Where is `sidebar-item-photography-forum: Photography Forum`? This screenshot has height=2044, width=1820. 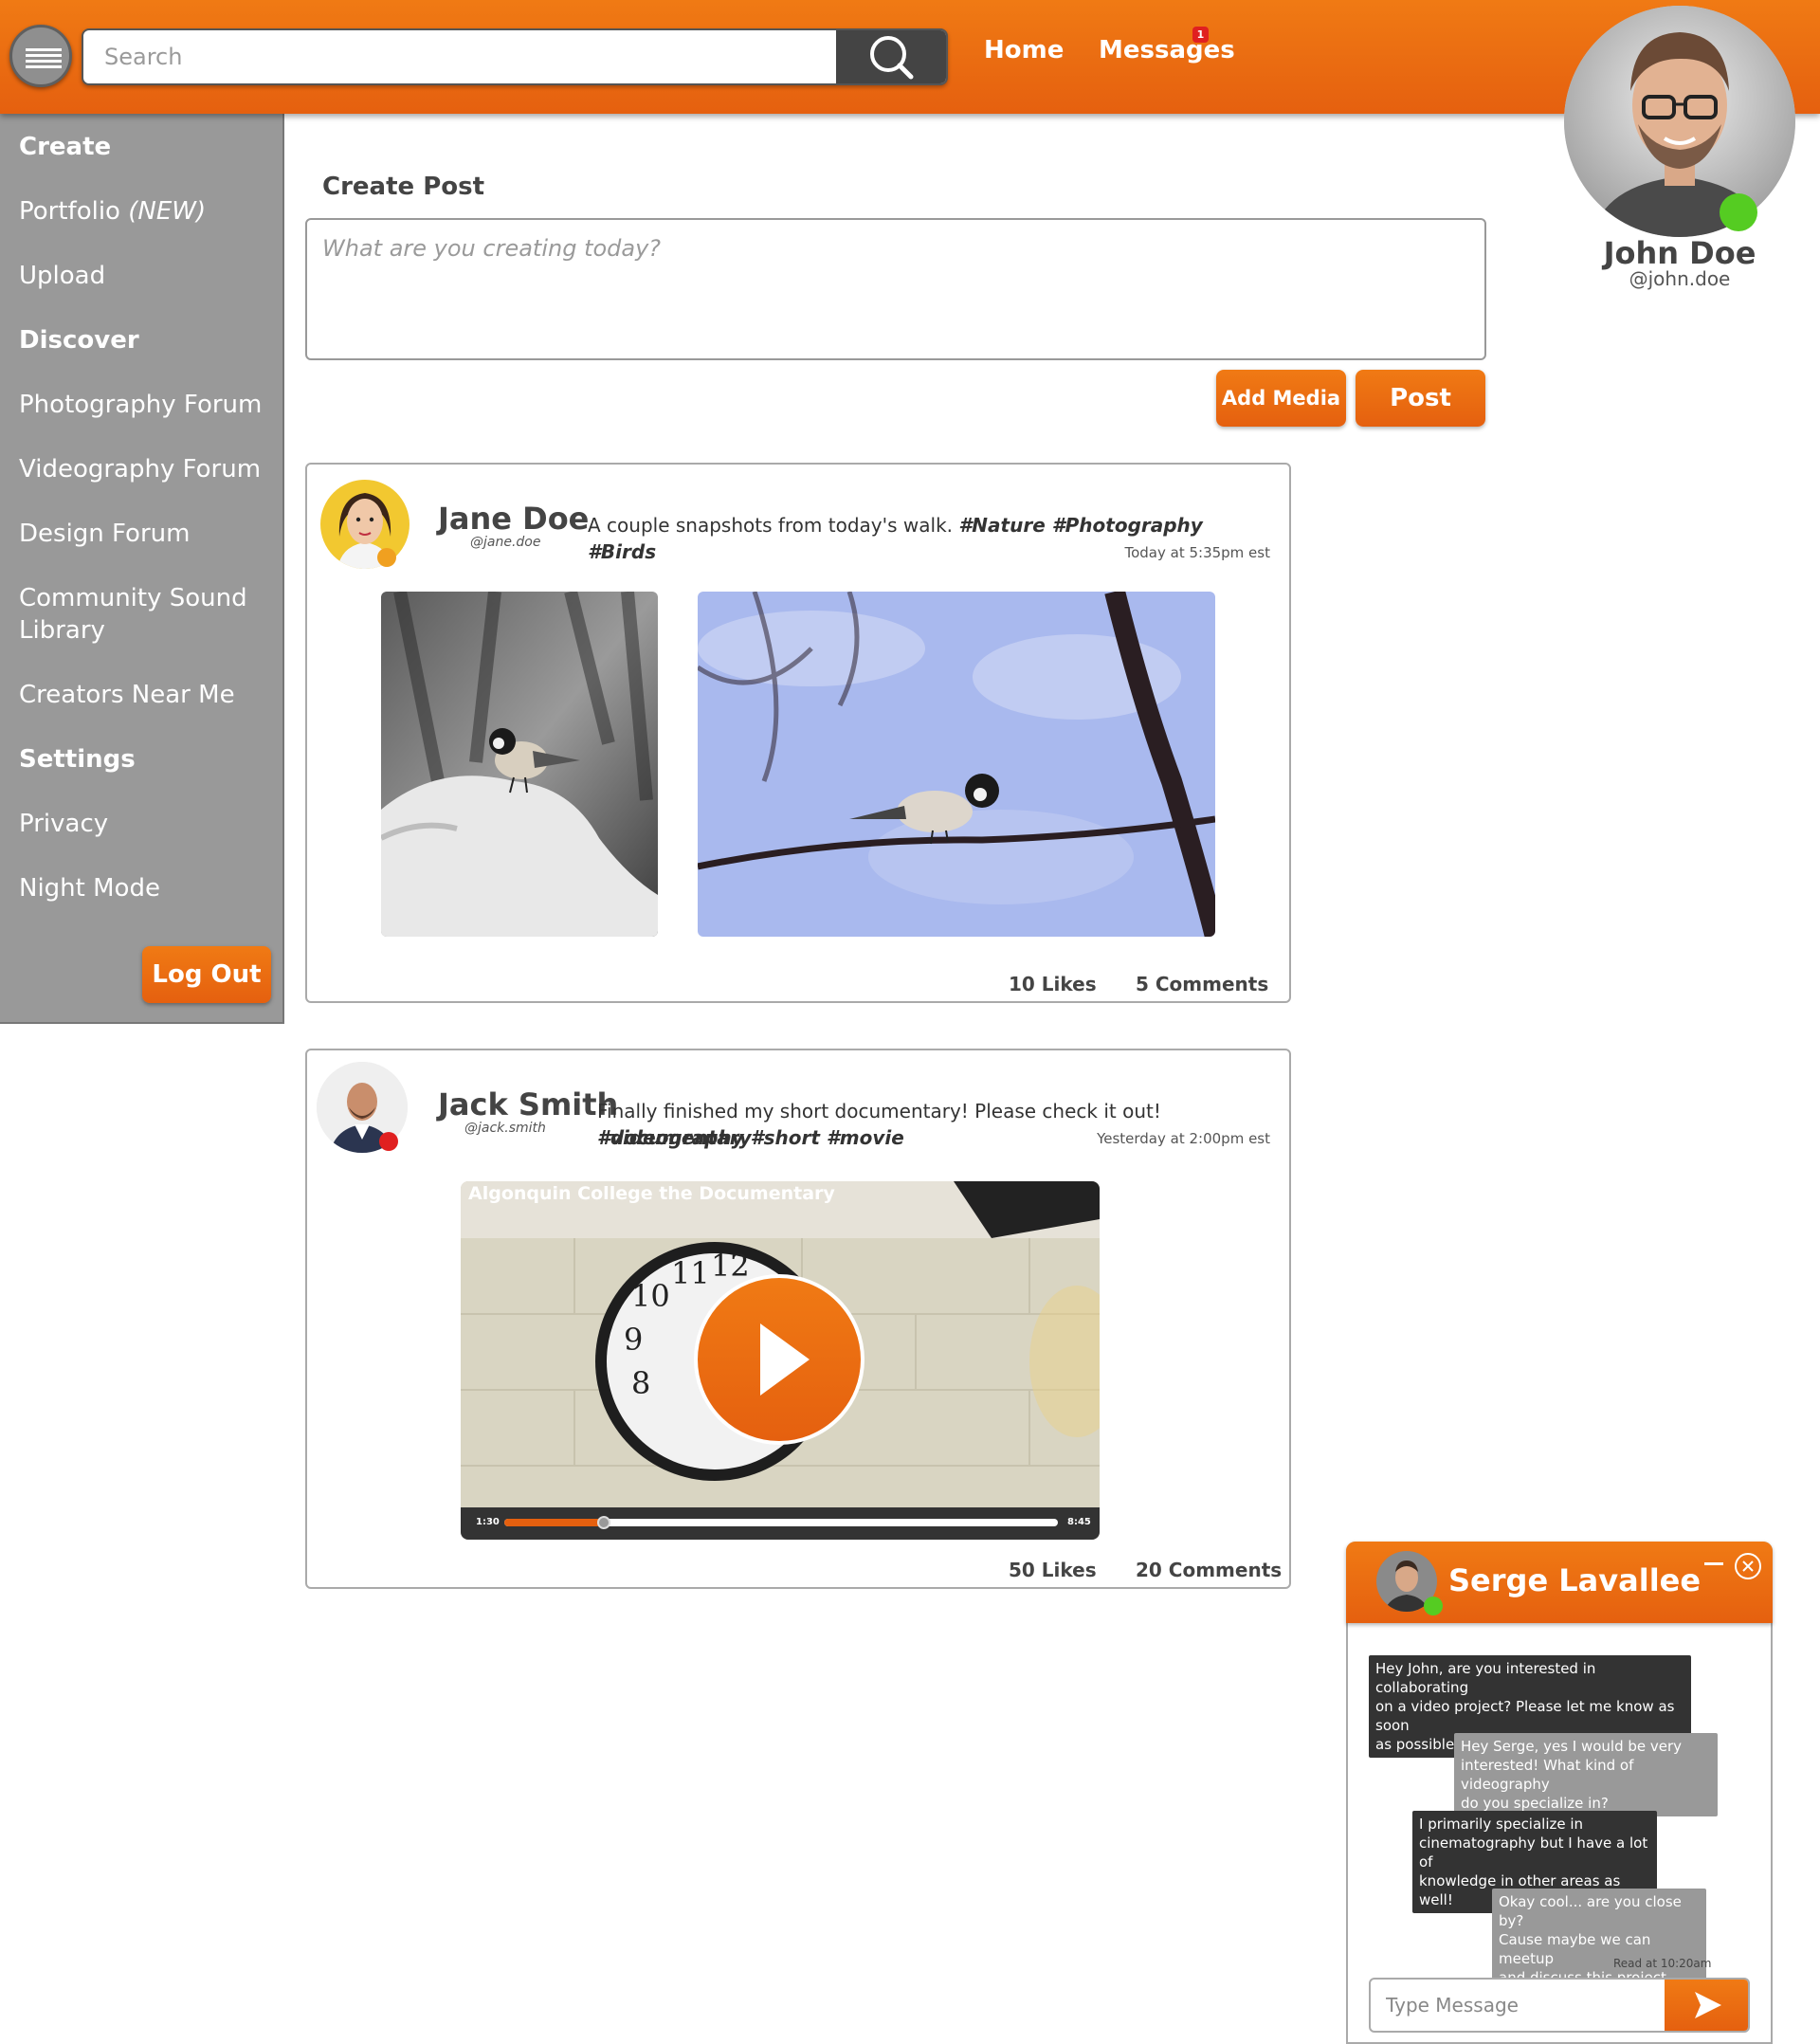 sidebar-item-photography-forum: Photography Forum is located at coordinates (140, 405).